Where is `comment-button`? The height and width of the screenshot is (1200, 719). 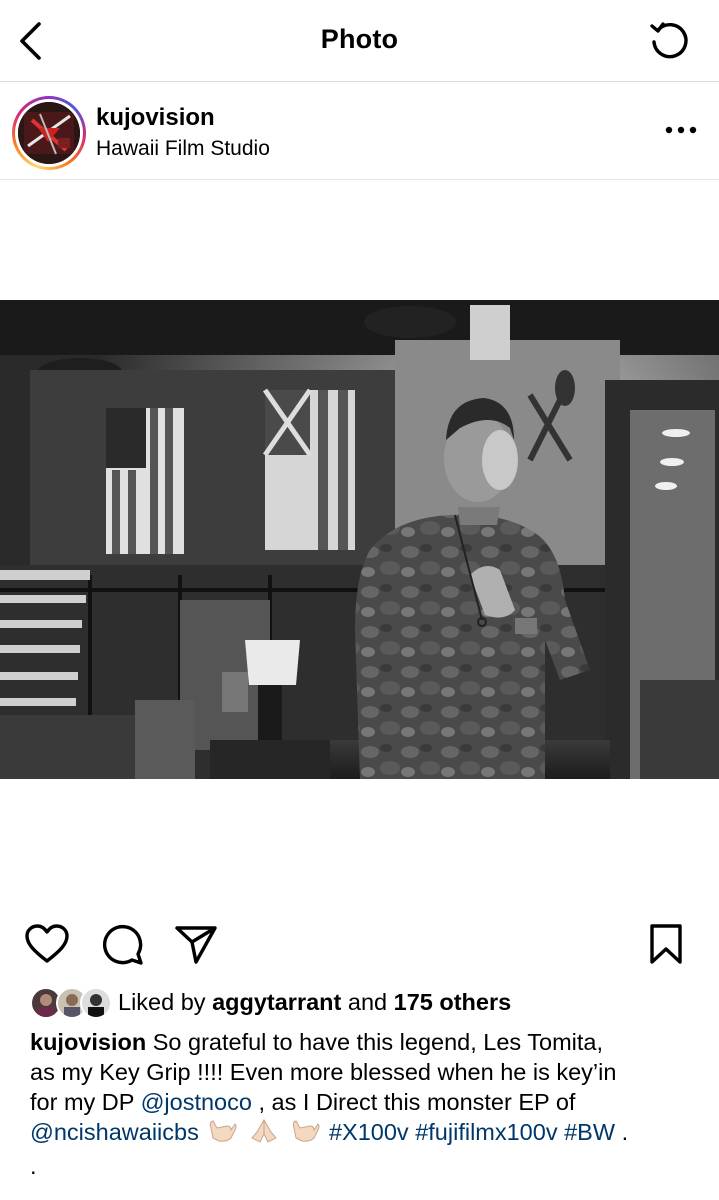
comment-button is located at coordinates (122, 944).